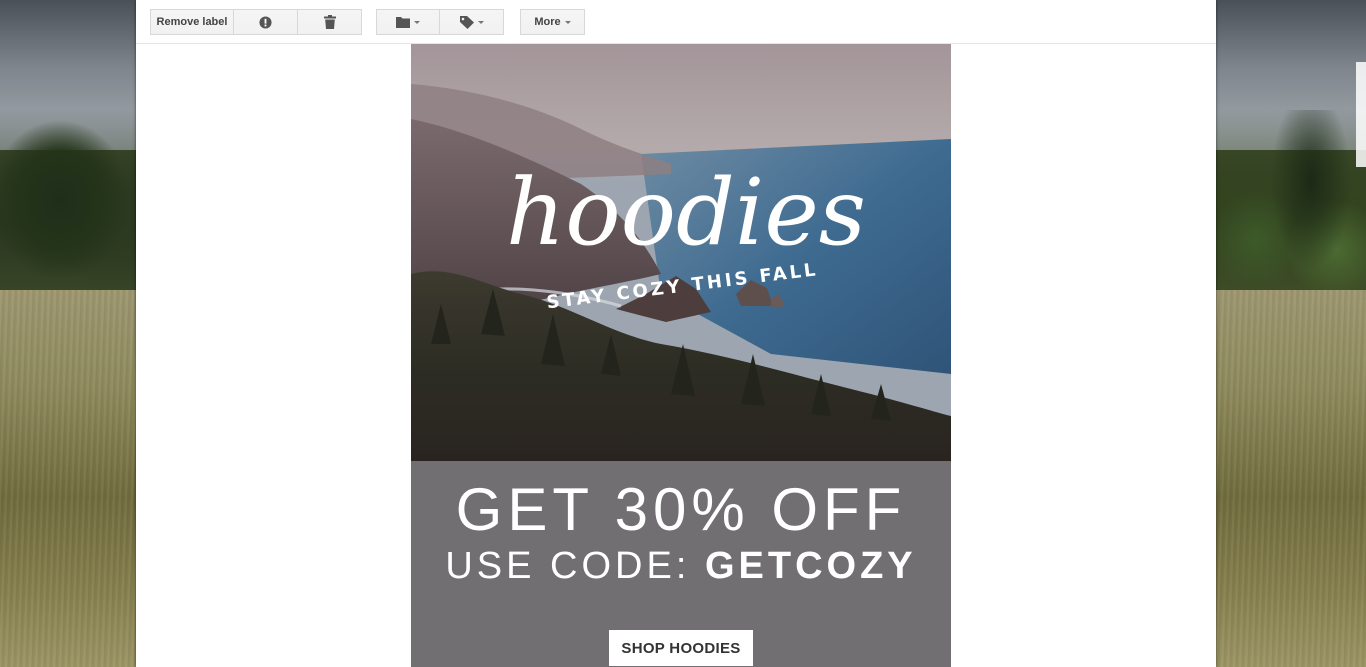  Describe the element at coordinates (676, 22) in the screenshot. I see `message-toolbar: Remove label More` at that location.